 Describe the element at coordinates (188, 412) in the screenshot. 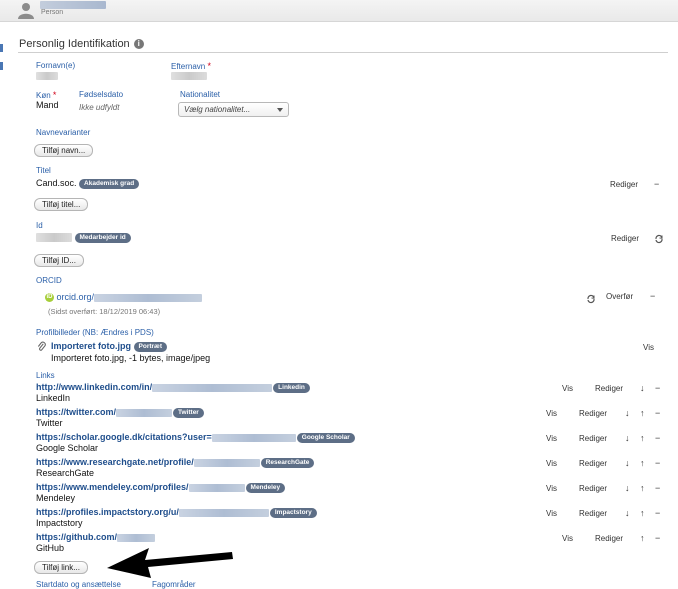

I see `link-type-badge: Twitter` at that location.